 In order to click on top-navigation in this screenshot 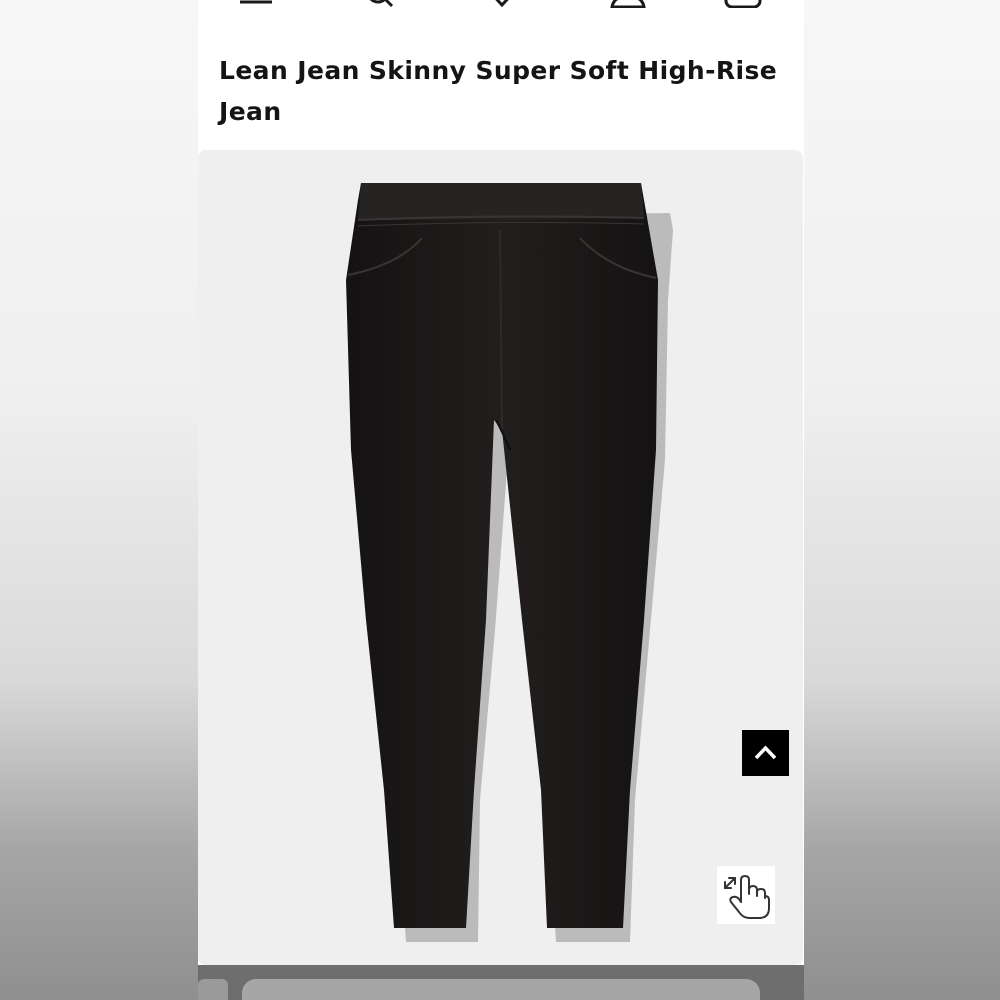, I will do `click(501, 10)`.